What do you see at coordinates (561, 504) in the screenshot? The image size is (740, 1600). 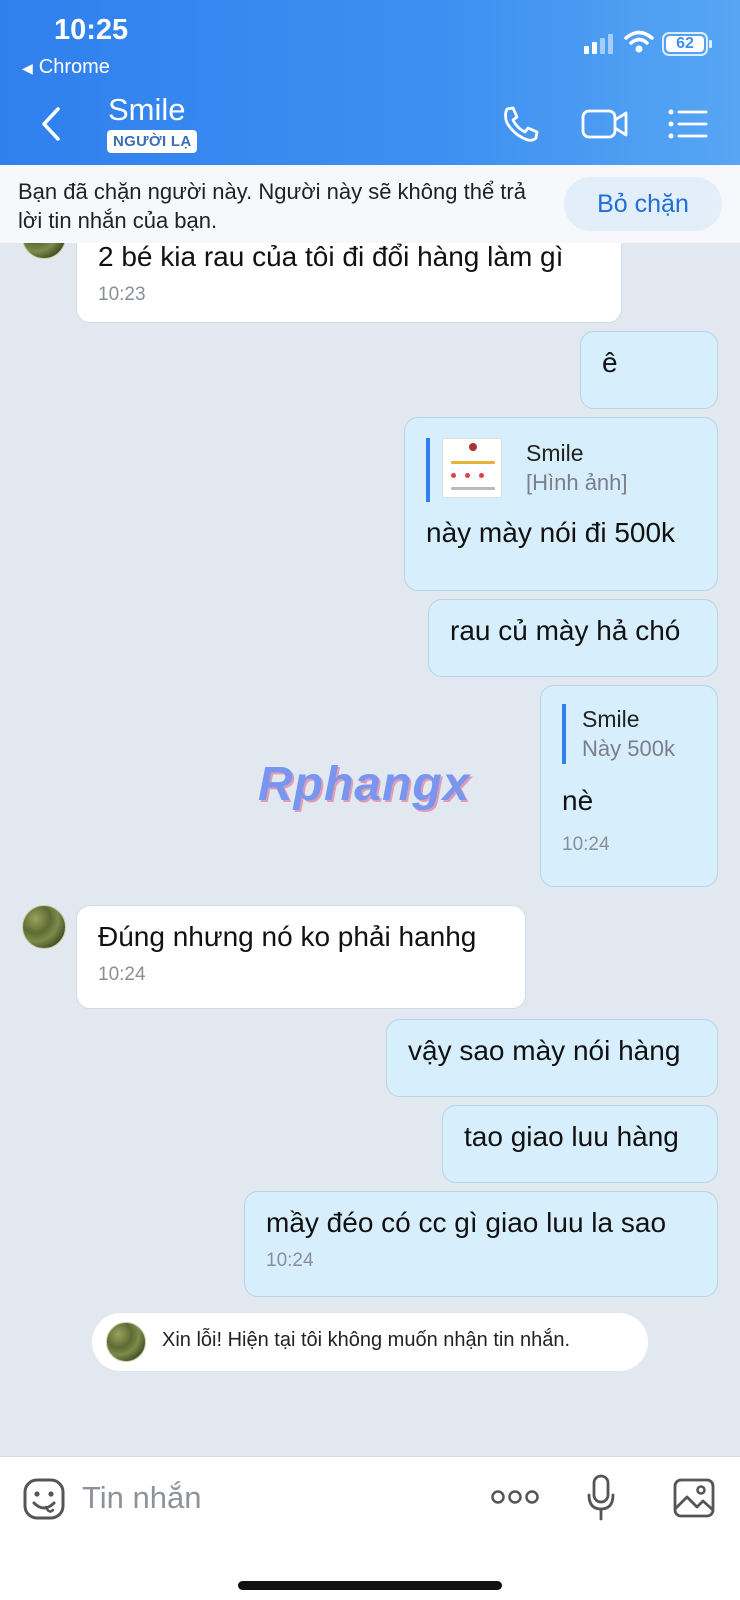 I see `message-outgoing-reply: Smile [Hình ảnh] này mày nói đi 500k` at bounding box center [561, 504].